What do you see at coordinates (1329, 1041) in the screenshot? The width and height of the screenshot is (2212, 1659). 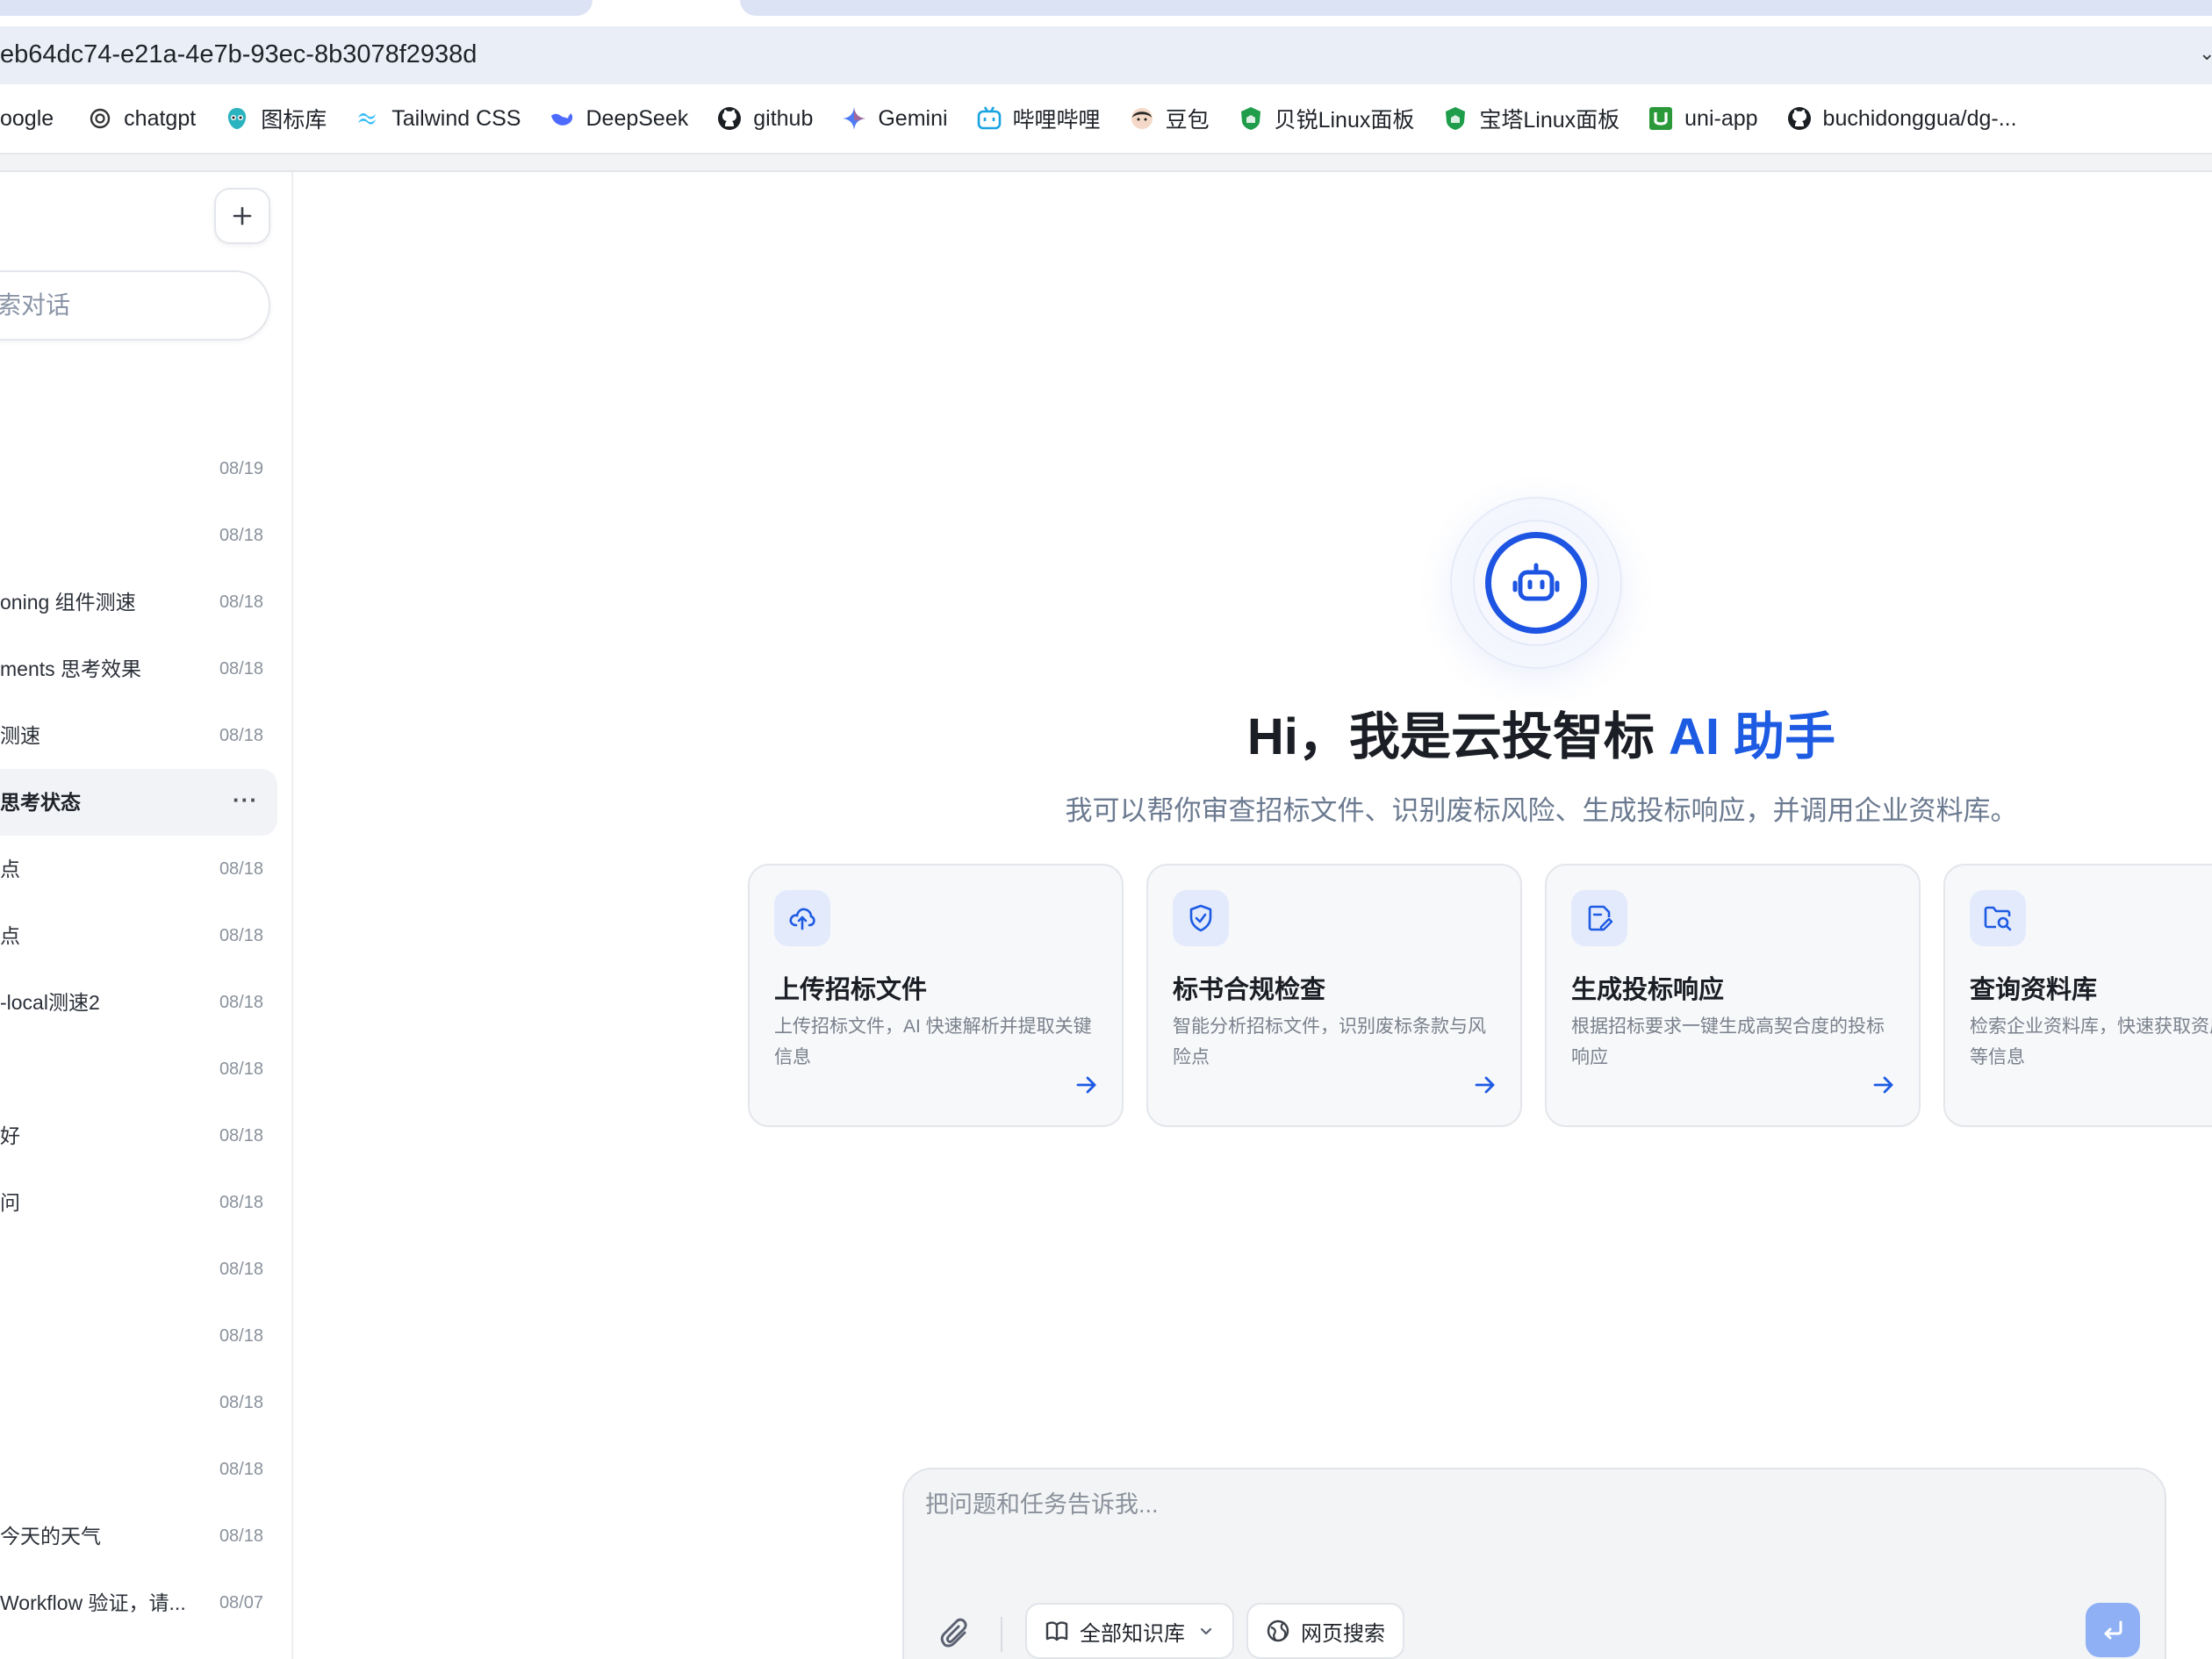 I see `card-description: 智能分析招标文件，识别废标条款与风险点` at bounding box center [1329, 1041].